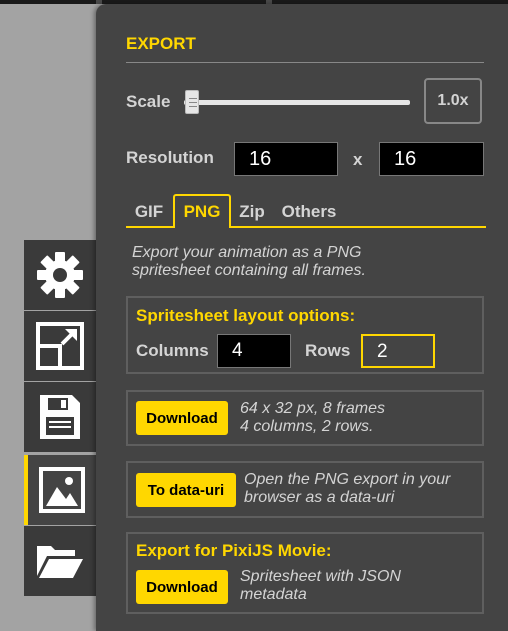 Image resolution: width=508 pixels, height=631 pixels. Describe the element at coordinates (172, 350) in the screenshot. I see `columns-label: Columns` at that location.